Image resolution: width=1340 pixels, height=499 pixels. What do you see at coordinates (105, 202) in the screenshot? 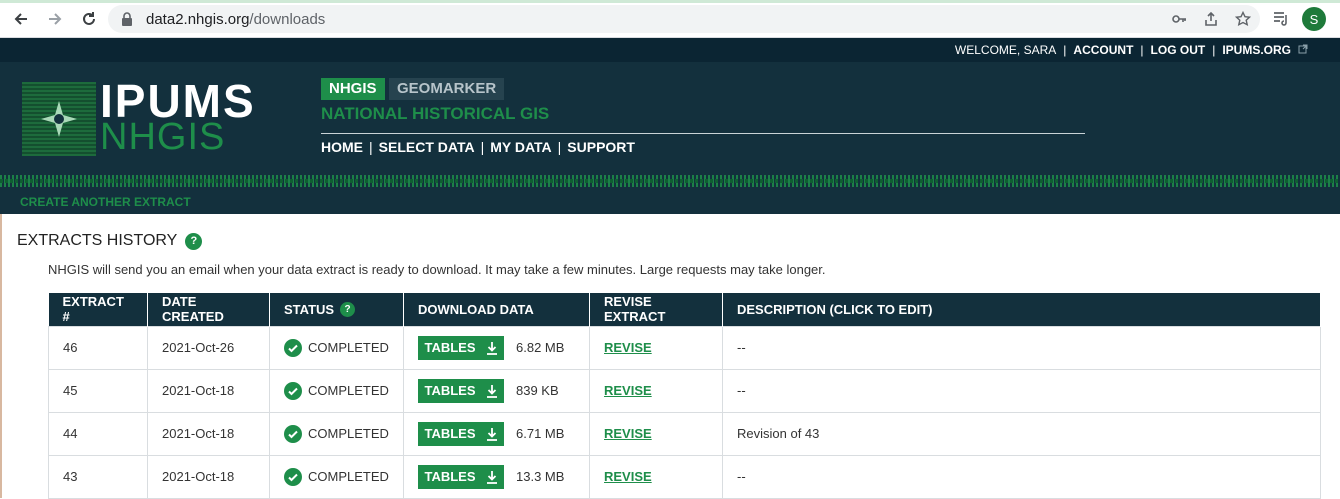
I see `create-extract-link: CREATE ANOTHER EXTRACT` at bounding box center [105, 202].